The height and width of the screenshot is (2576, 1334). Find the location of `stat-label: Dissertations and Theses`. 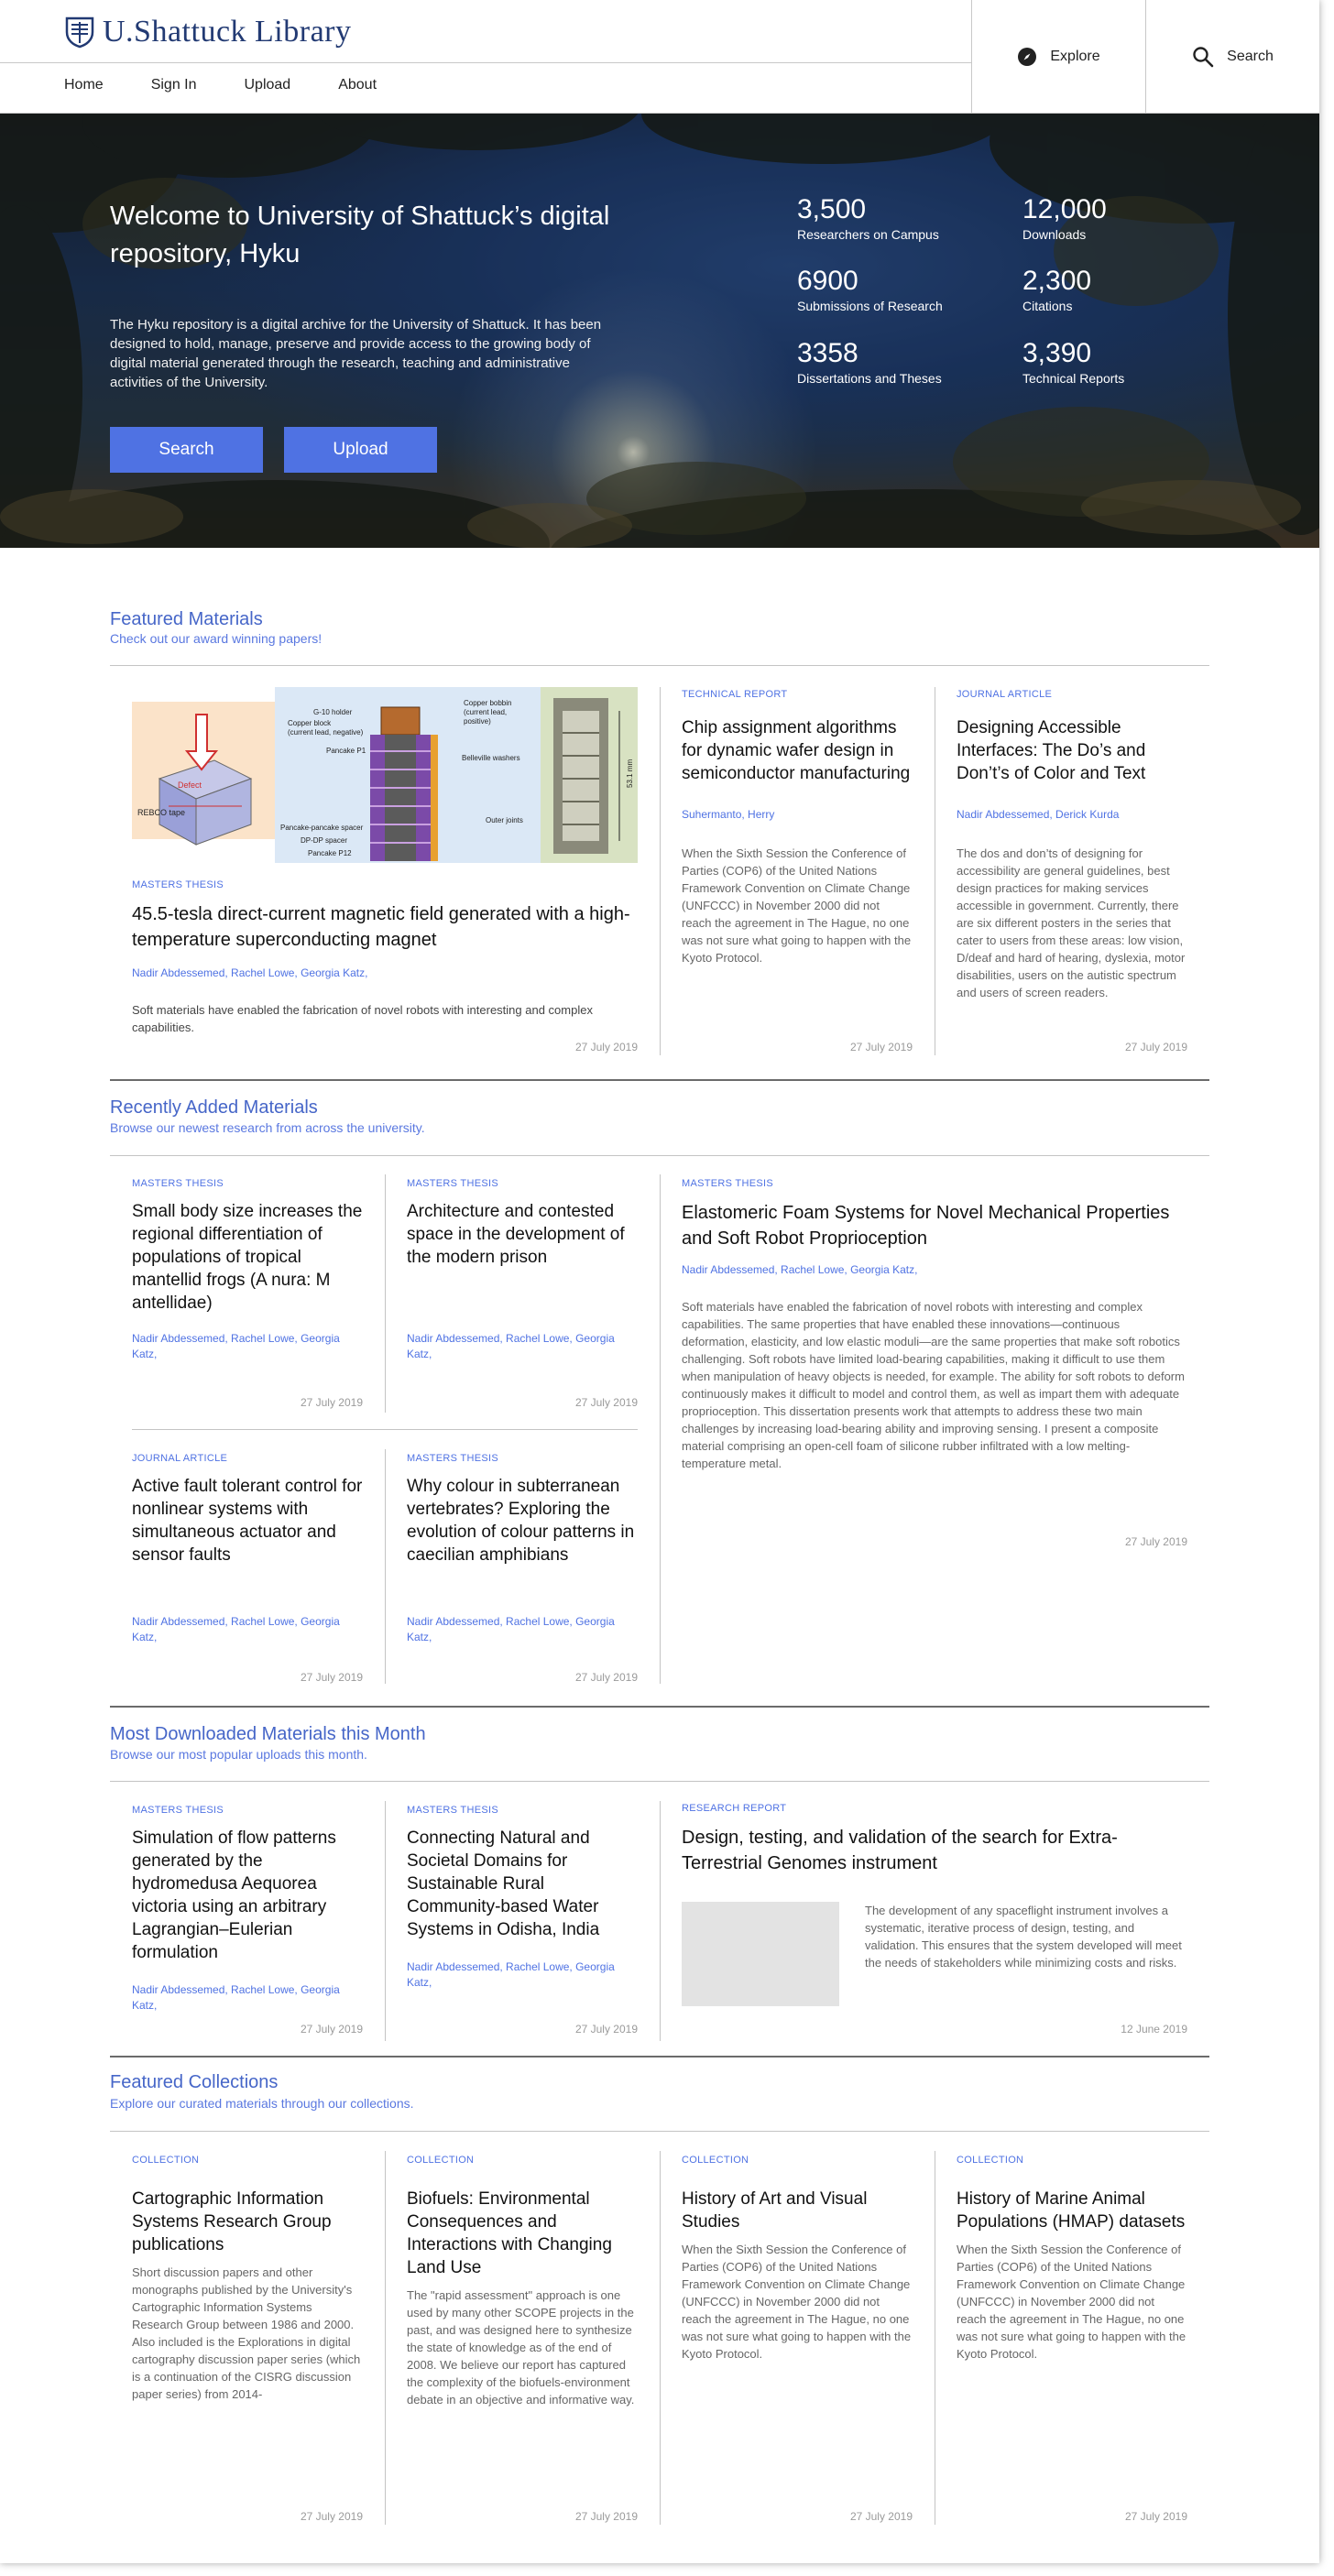

stat-label: Dissertations and Theses is located at coordinates (869, 379).